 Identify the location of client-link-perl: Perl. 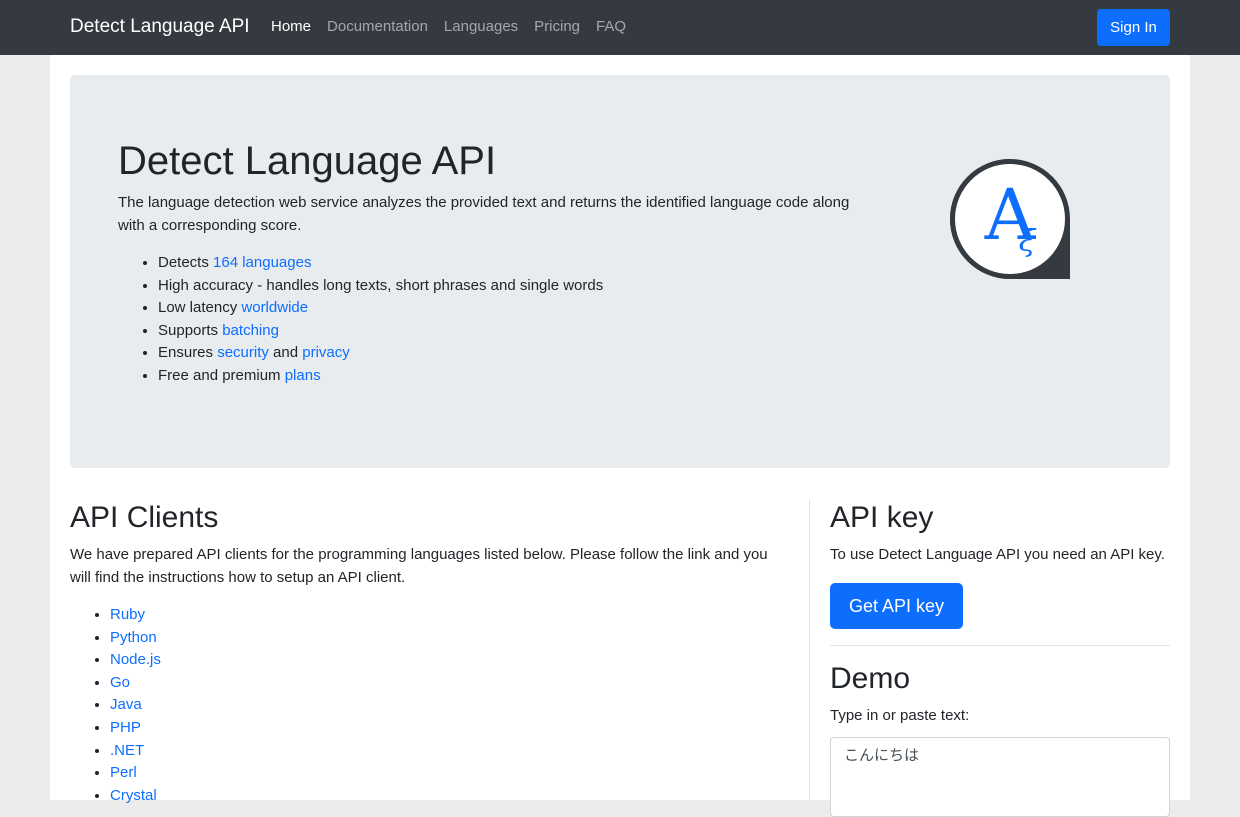
(123, 772).